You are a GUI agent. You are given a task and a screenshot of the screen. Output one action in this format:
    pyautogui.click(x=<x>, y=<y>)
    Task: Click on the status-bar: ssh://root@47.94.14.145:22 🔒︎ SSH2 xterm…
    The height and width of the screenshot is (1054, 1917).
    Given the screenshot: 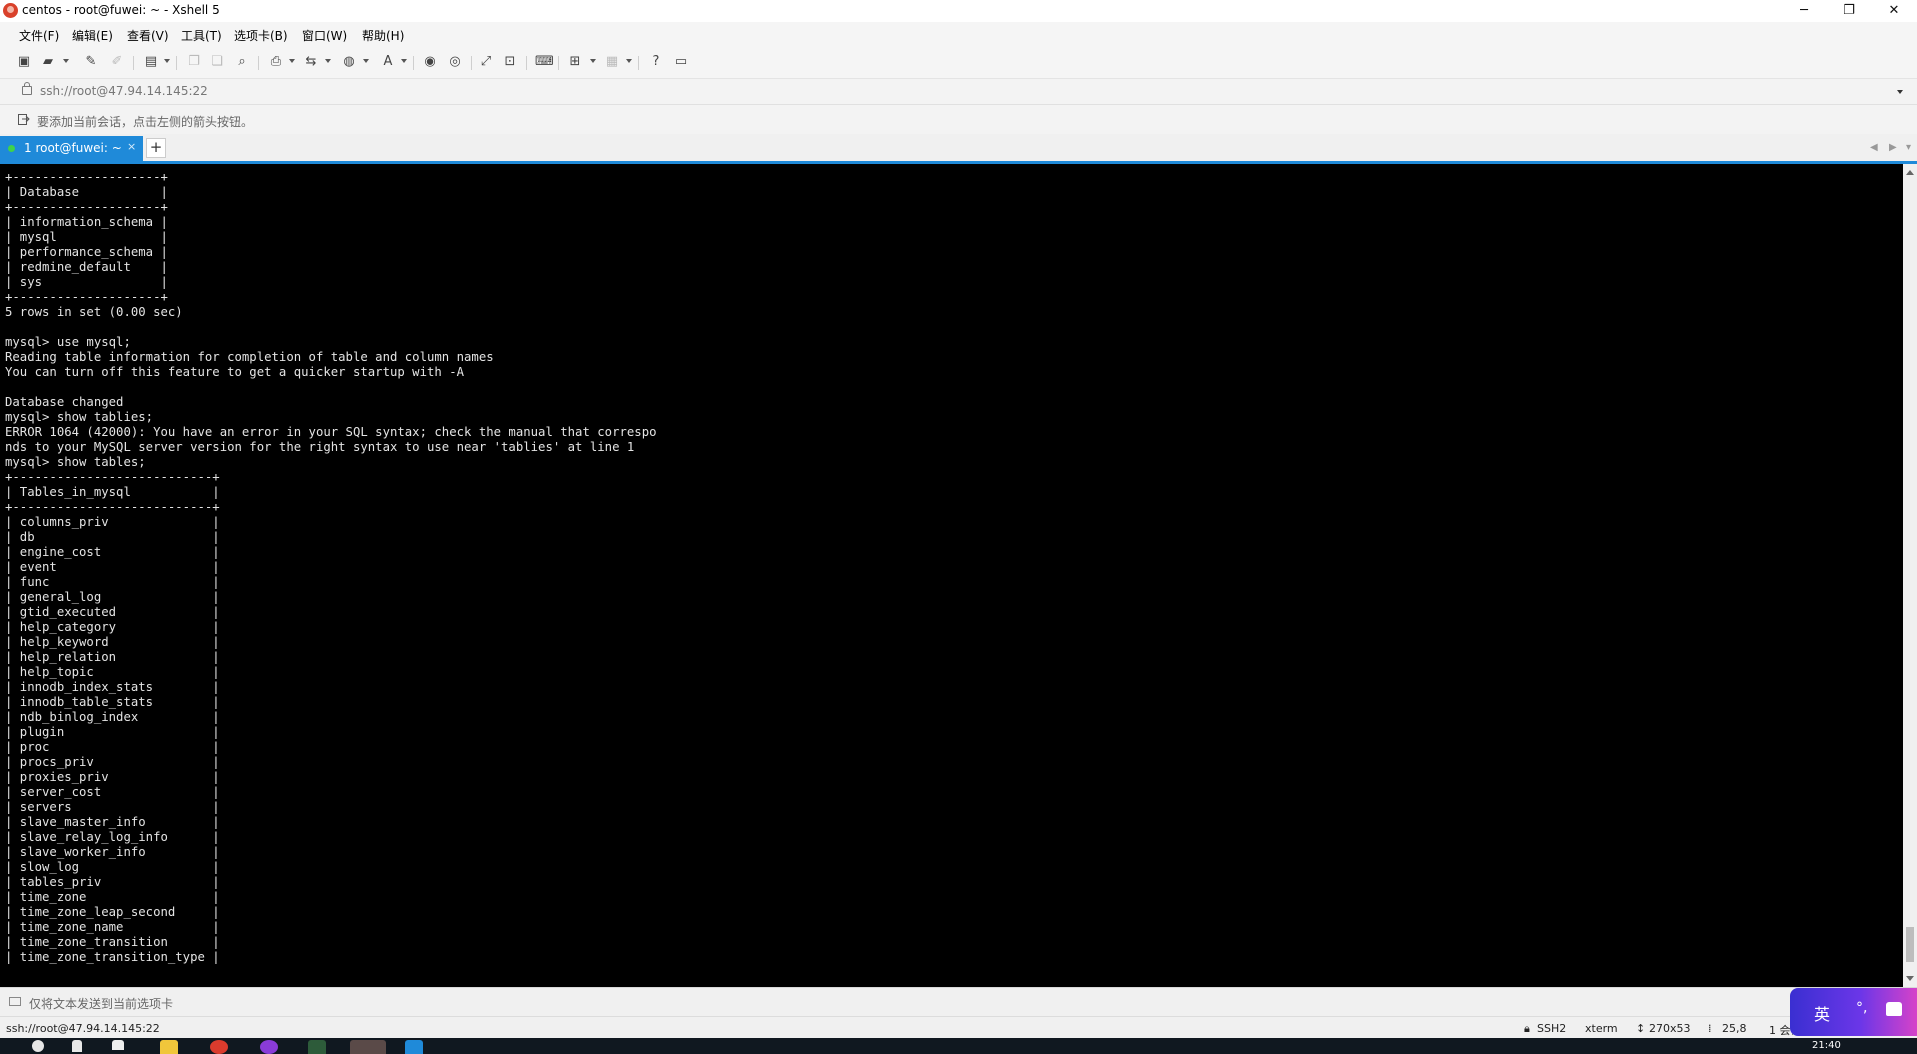 What is the action you would take?
    pyautogui.click(x=958, y=1027)
    